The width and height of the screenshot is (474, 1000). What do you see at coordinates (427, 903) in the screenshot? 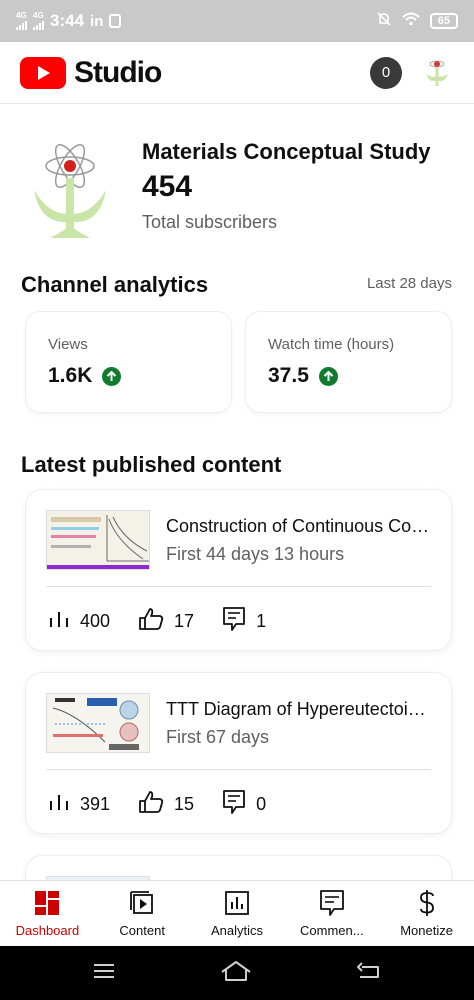
I see `dollar-icon` at bounding box center [427, 903].